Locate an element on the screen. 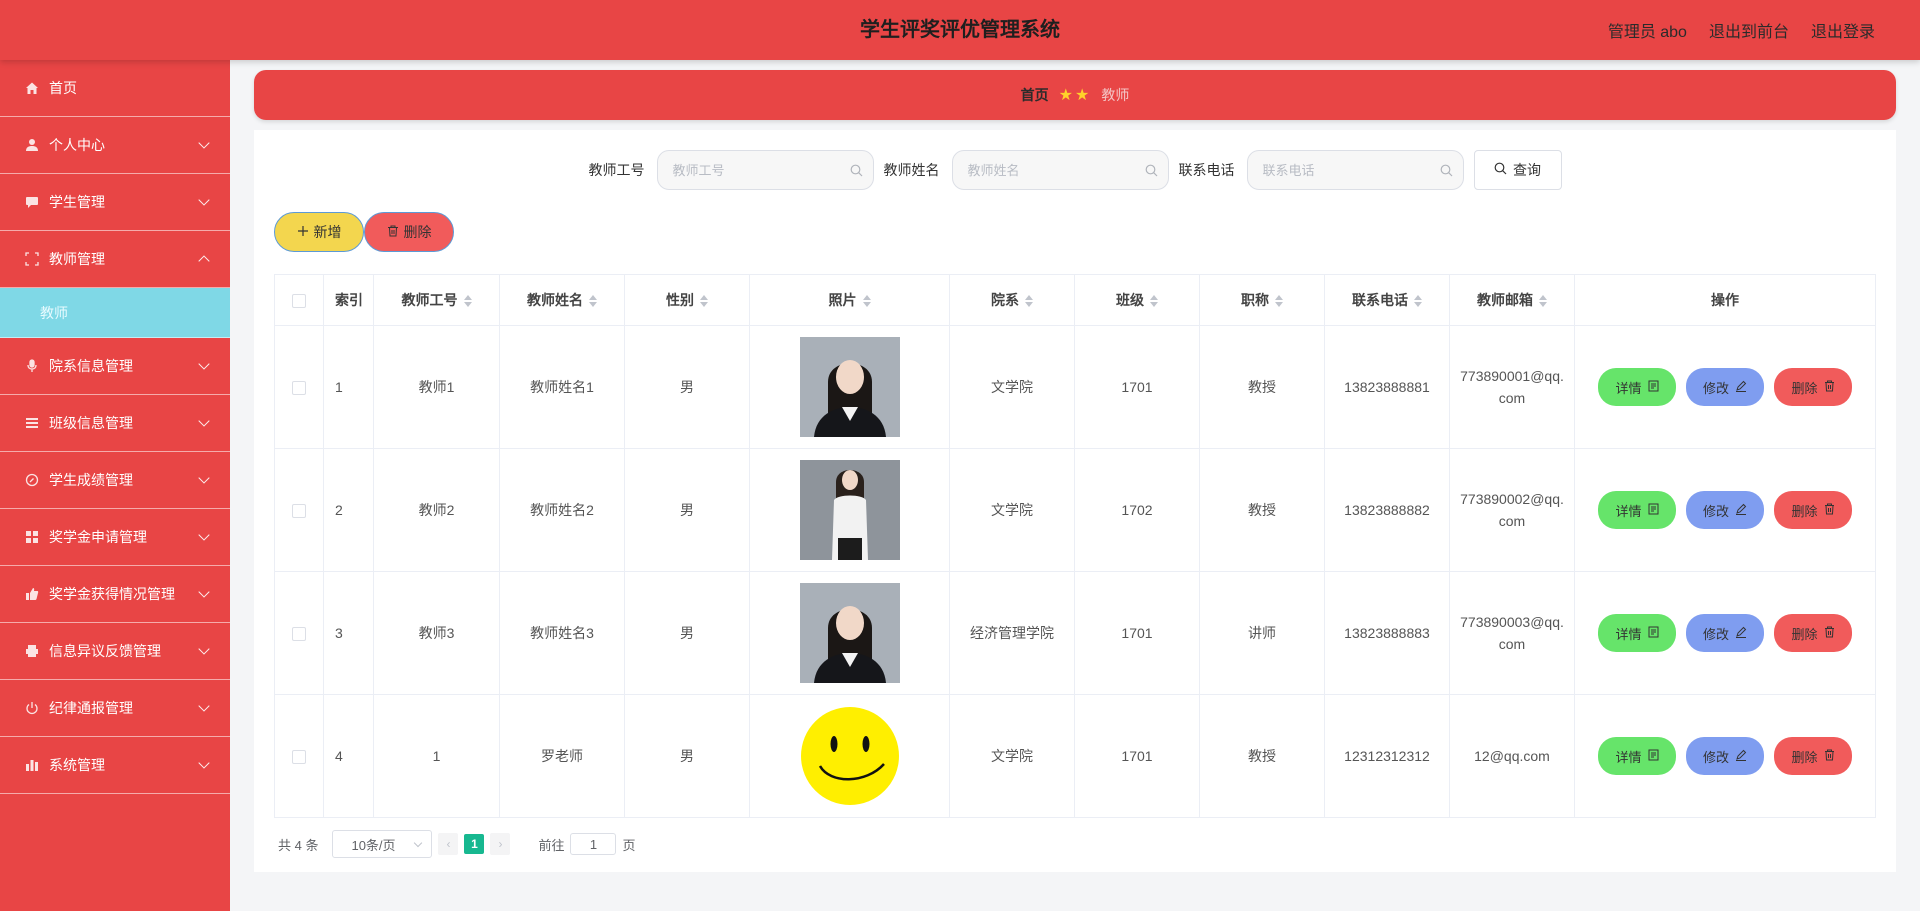 This screenshot has width=1920, height=911. column-header-label: 索引 is located at coordinates (349, 300).